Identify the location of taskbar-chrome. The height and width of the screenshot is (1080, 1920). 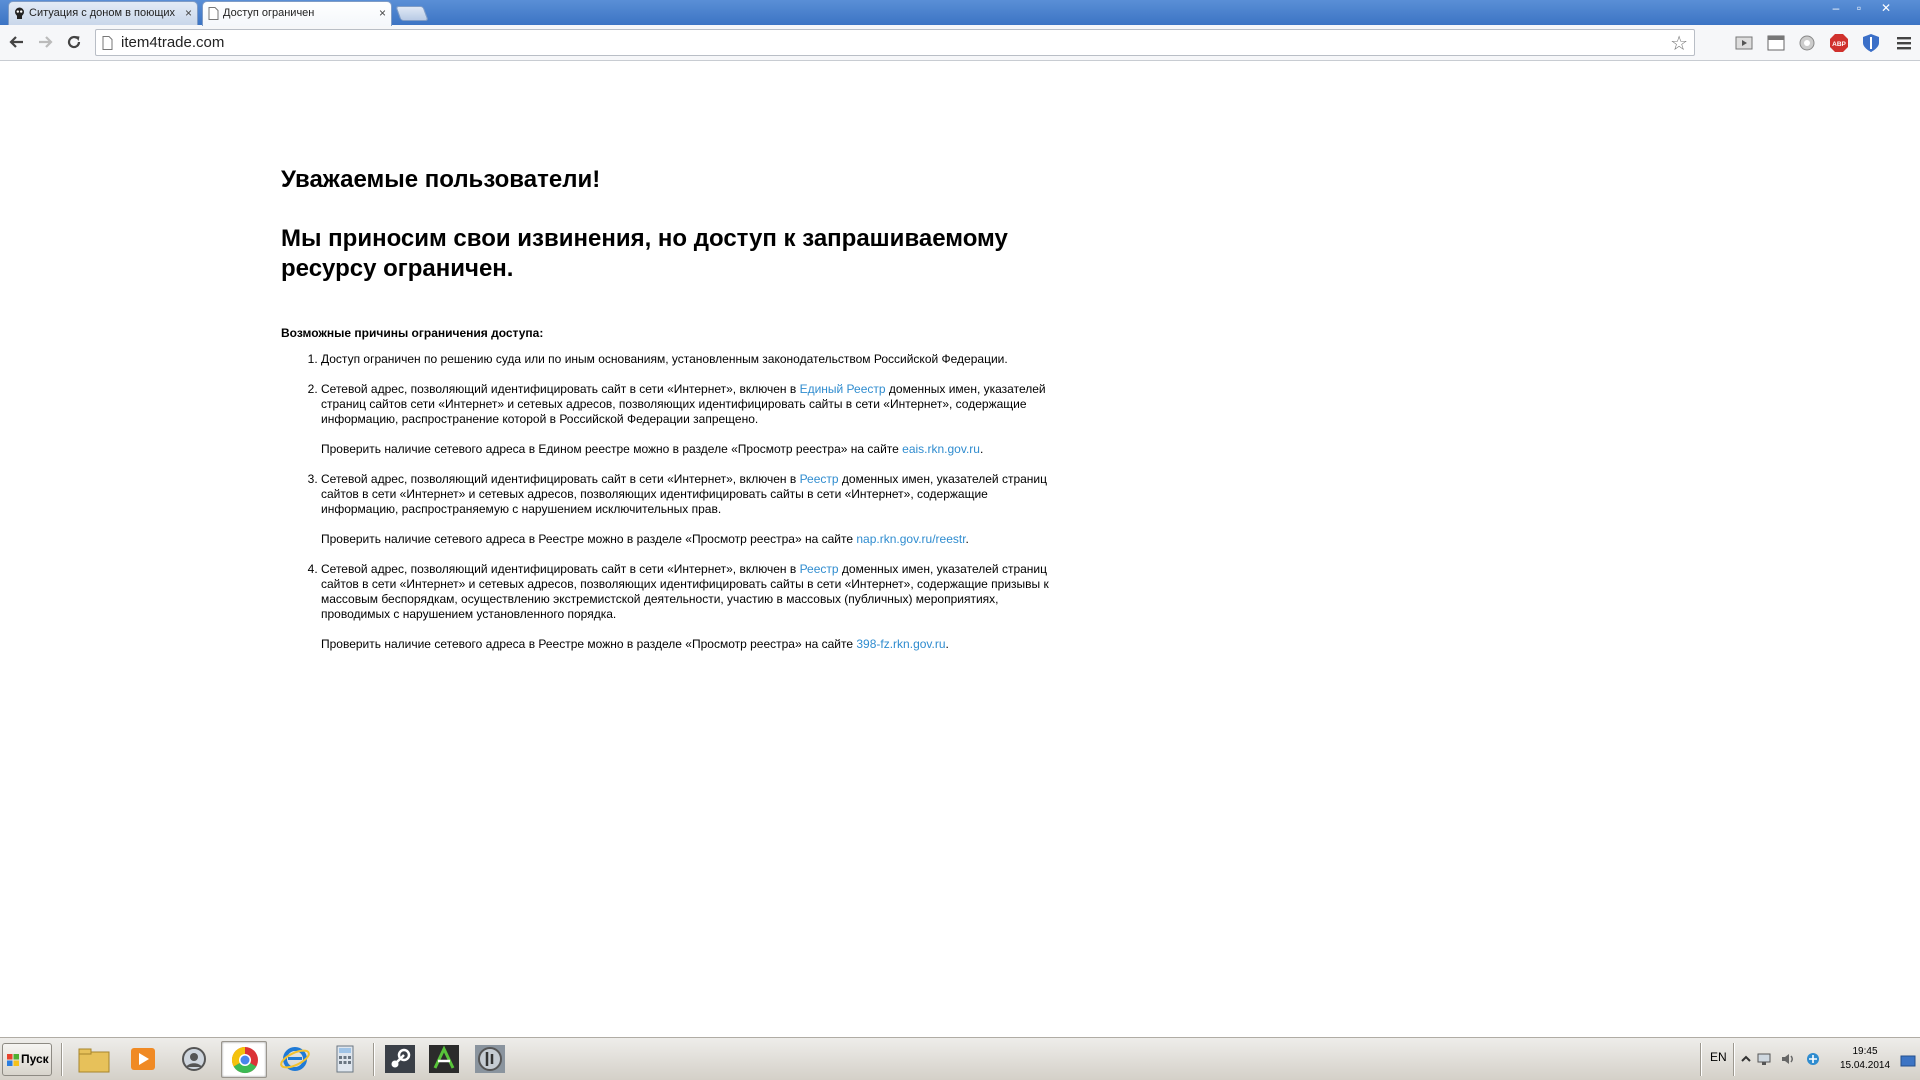
(244, 1059).